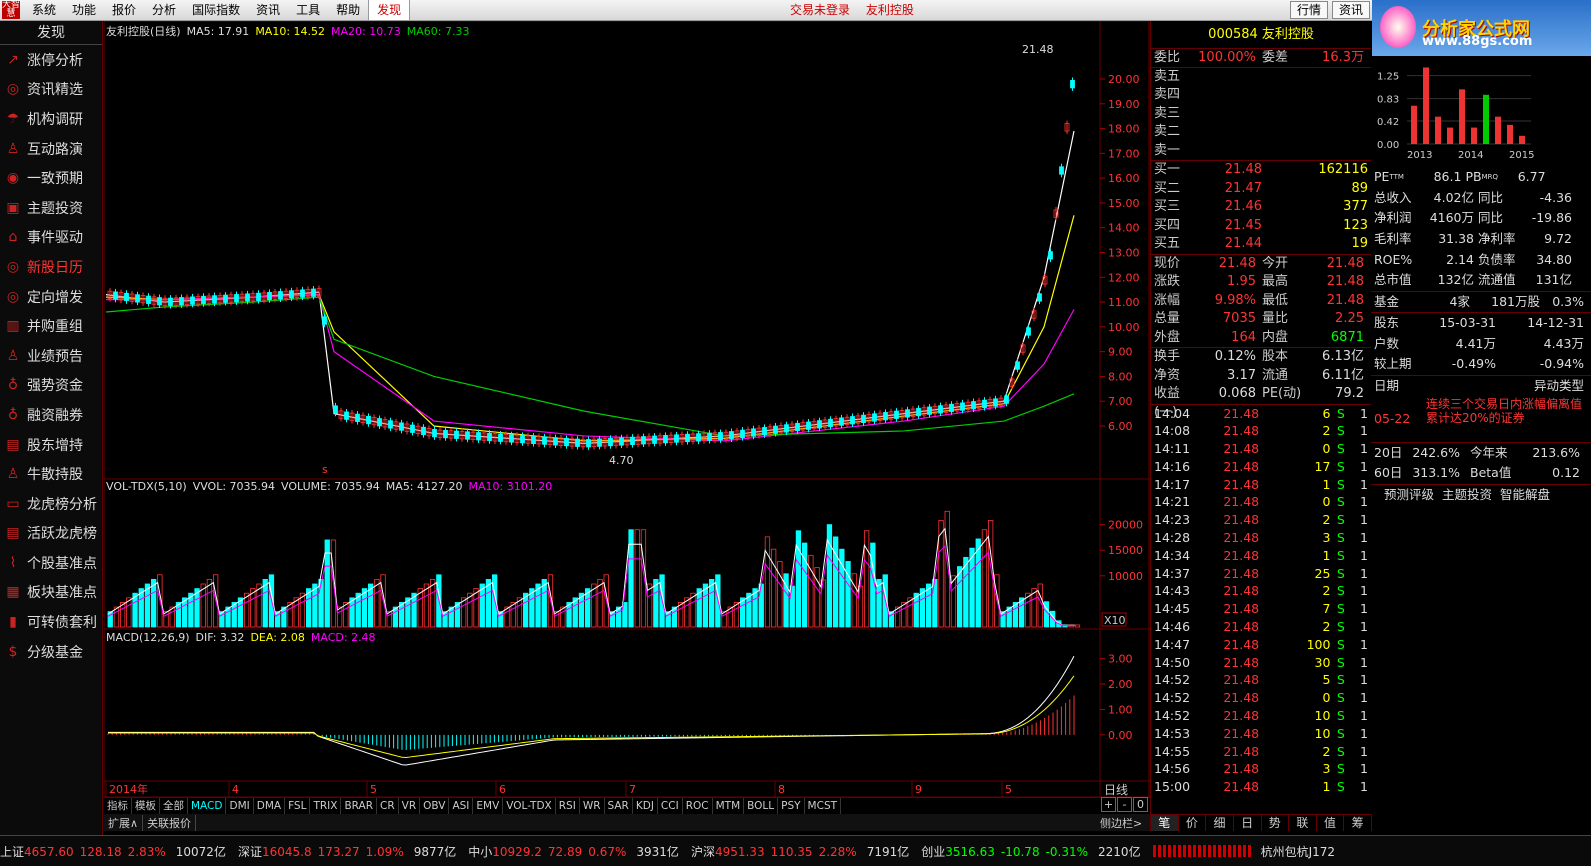  Describe the element at coordinates (1167, 281) in the screenshot. I see `stat-label: 涨跌` at that location.